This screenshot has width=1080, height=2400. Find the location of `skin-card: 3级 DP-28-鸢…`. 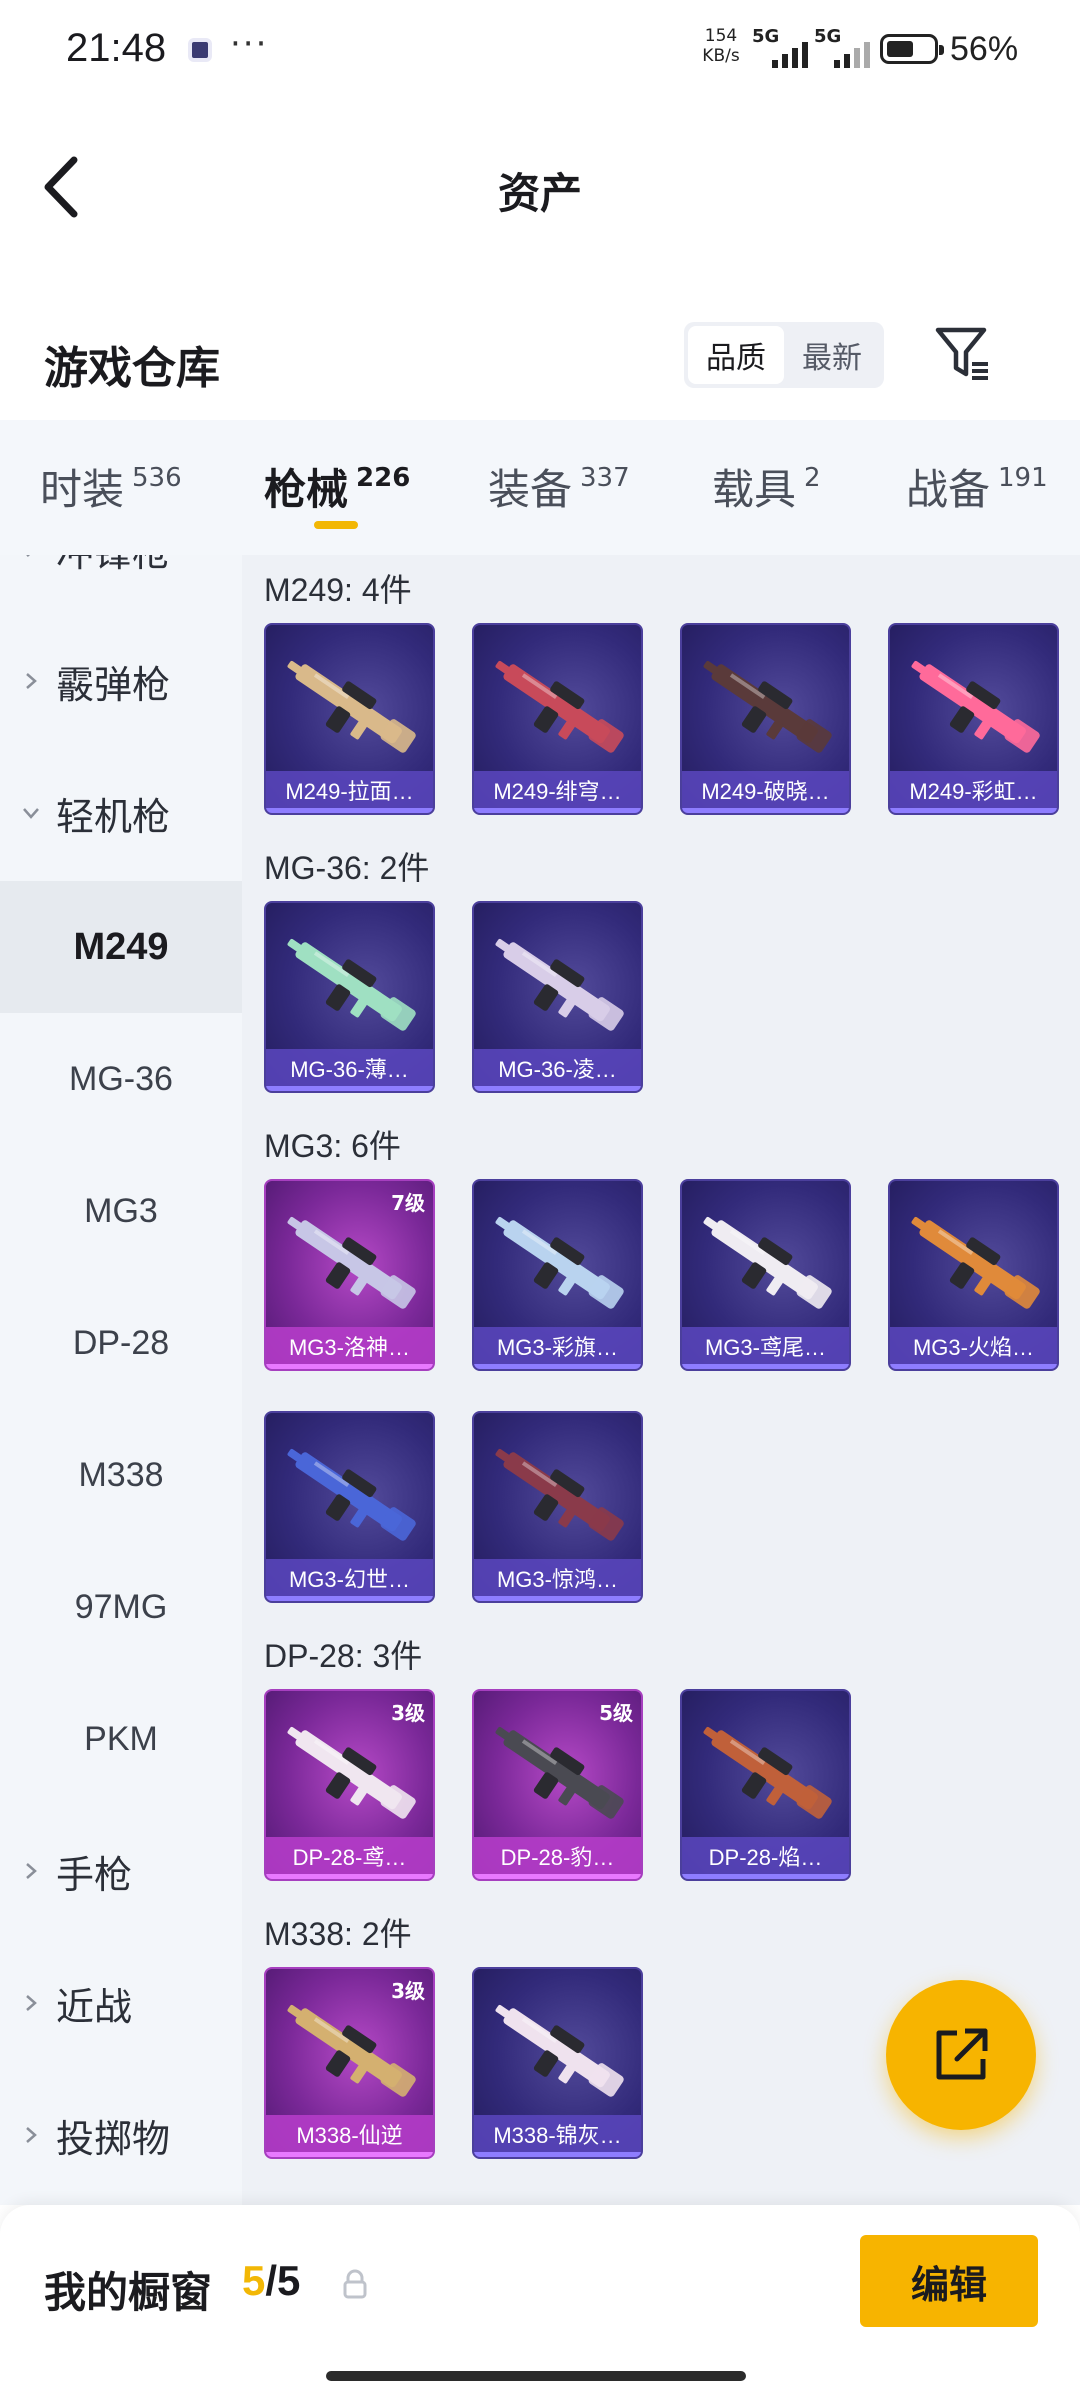

skin-card: 3级 DP-28-鸢… is located at coordinates (349, 1785).